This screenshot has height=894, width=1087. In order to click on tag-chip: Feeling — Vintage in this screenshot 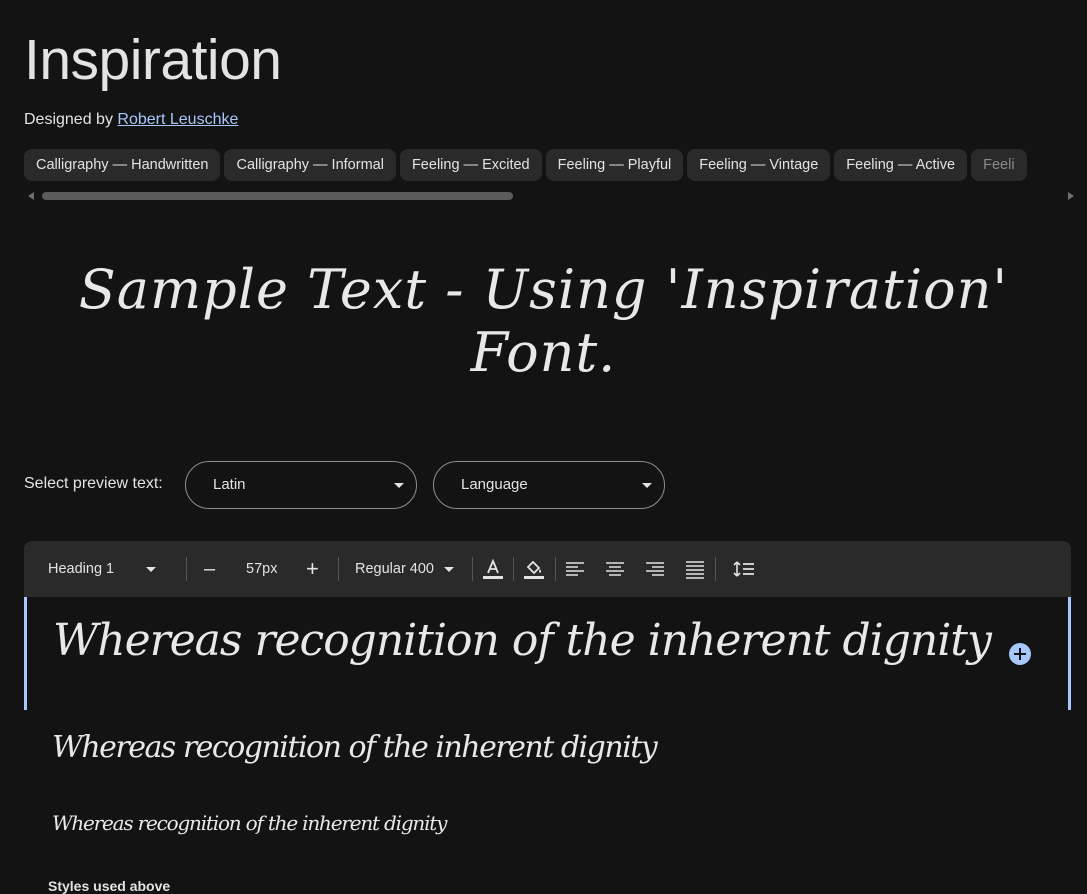, I will do `click(759, 165)`.